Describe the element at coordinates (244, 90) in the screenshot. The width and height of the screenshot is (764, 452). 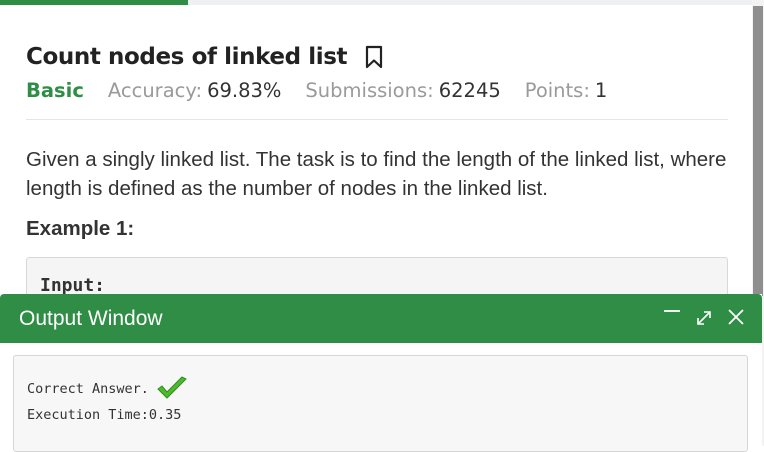
I see `accuracy-value: 69.83%` at that location.